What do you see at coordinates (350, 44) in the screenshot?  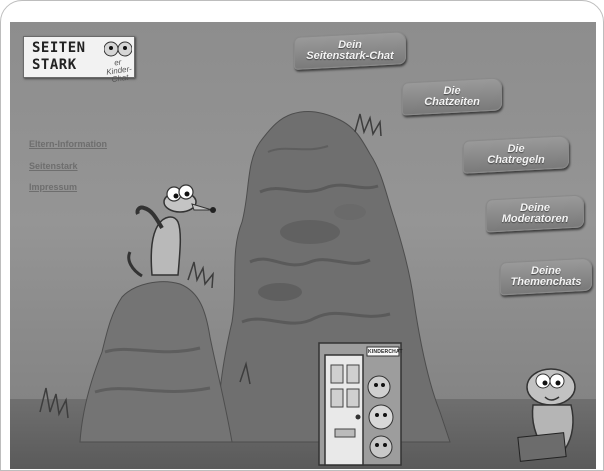 I see `sign-seitenstark-chat-line1: Dein` at bounding box center [350, 44].